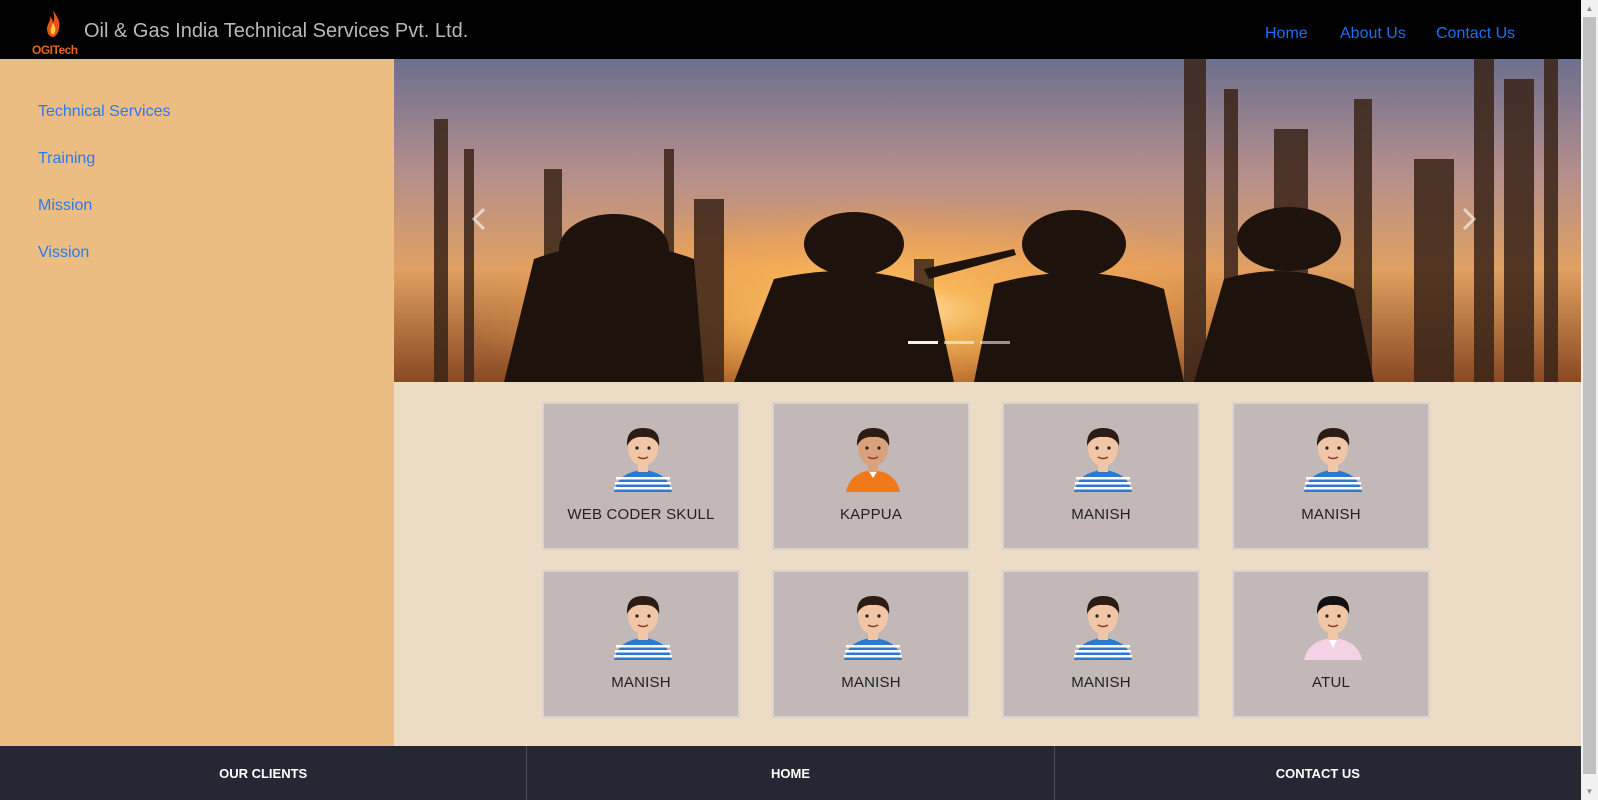 The height and width of the screenshot is (800, 1598). What do you see at coordinates (479, 219) in the screenshot?
I see `chevron-left-icon` at bounding box center [479, 219].